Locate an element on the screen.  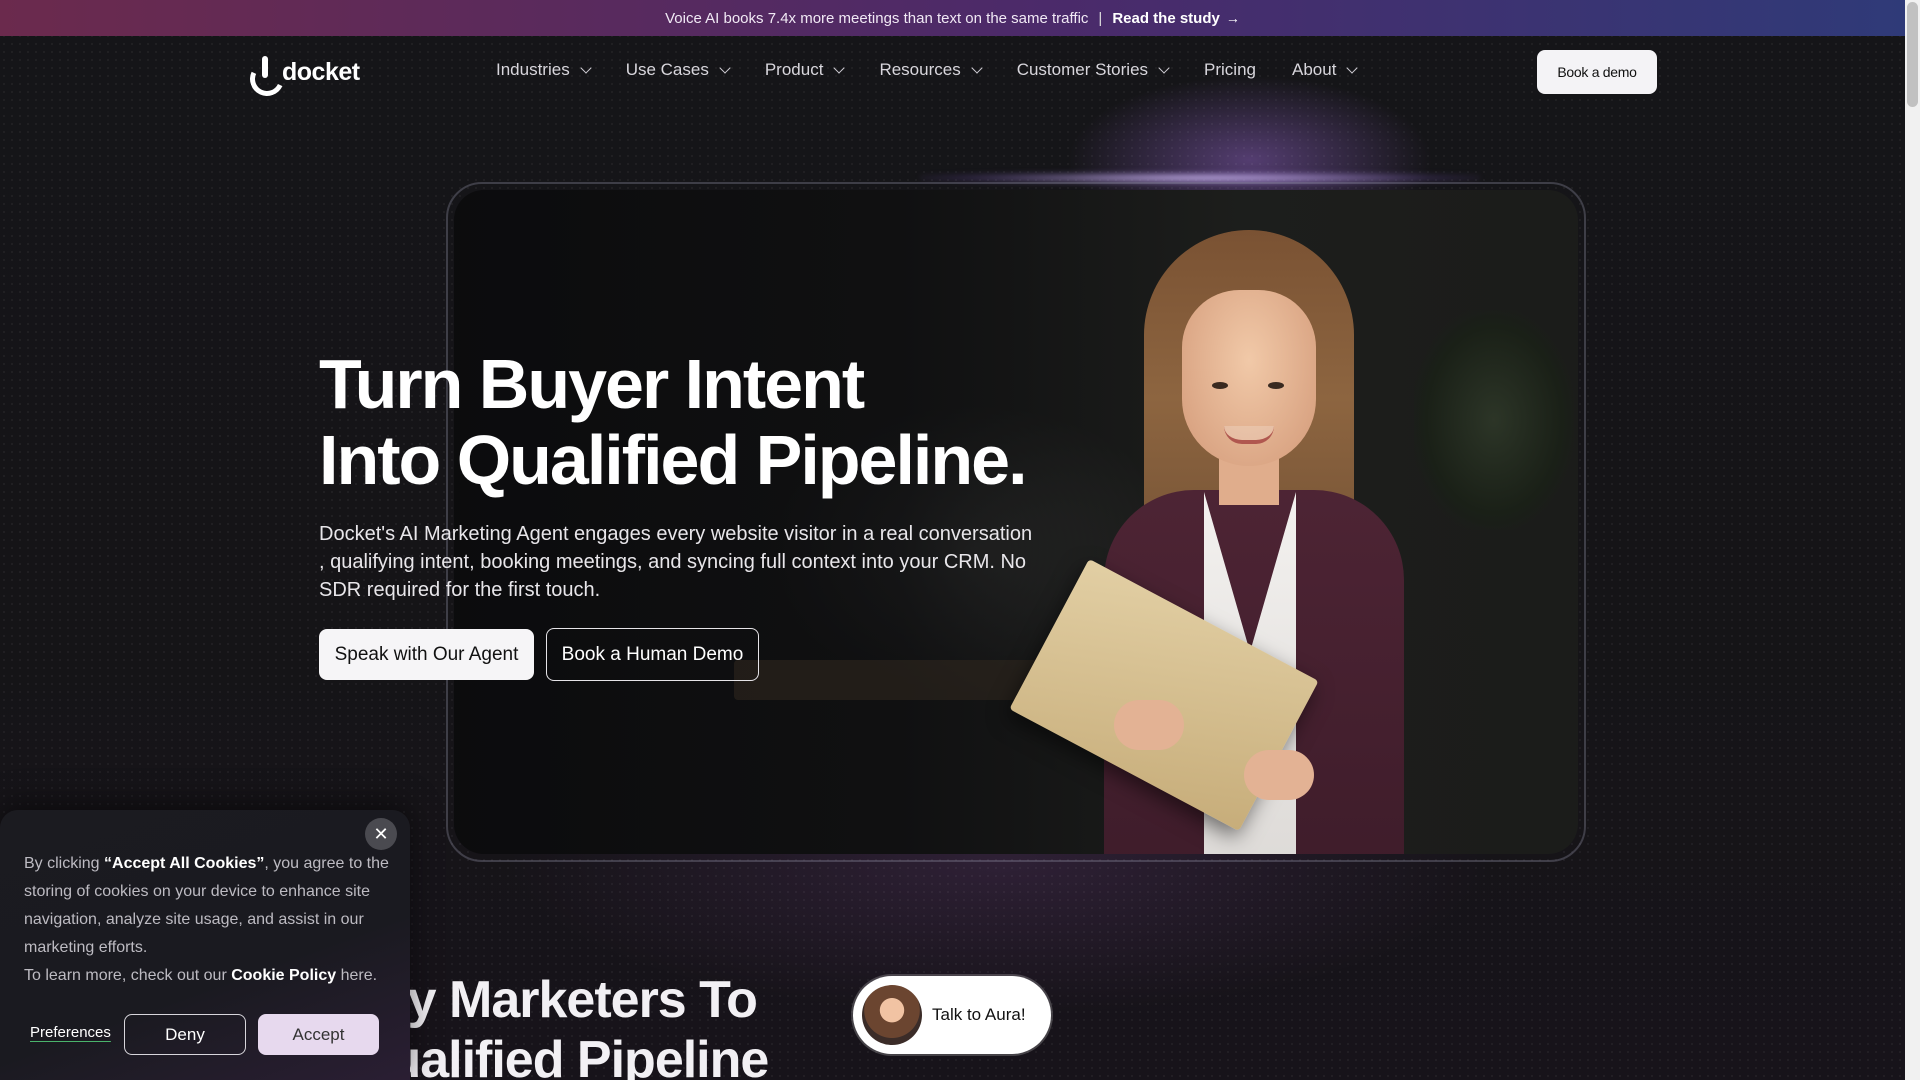
cookie-text-before: By clicking is located at coordinates (64, 863).